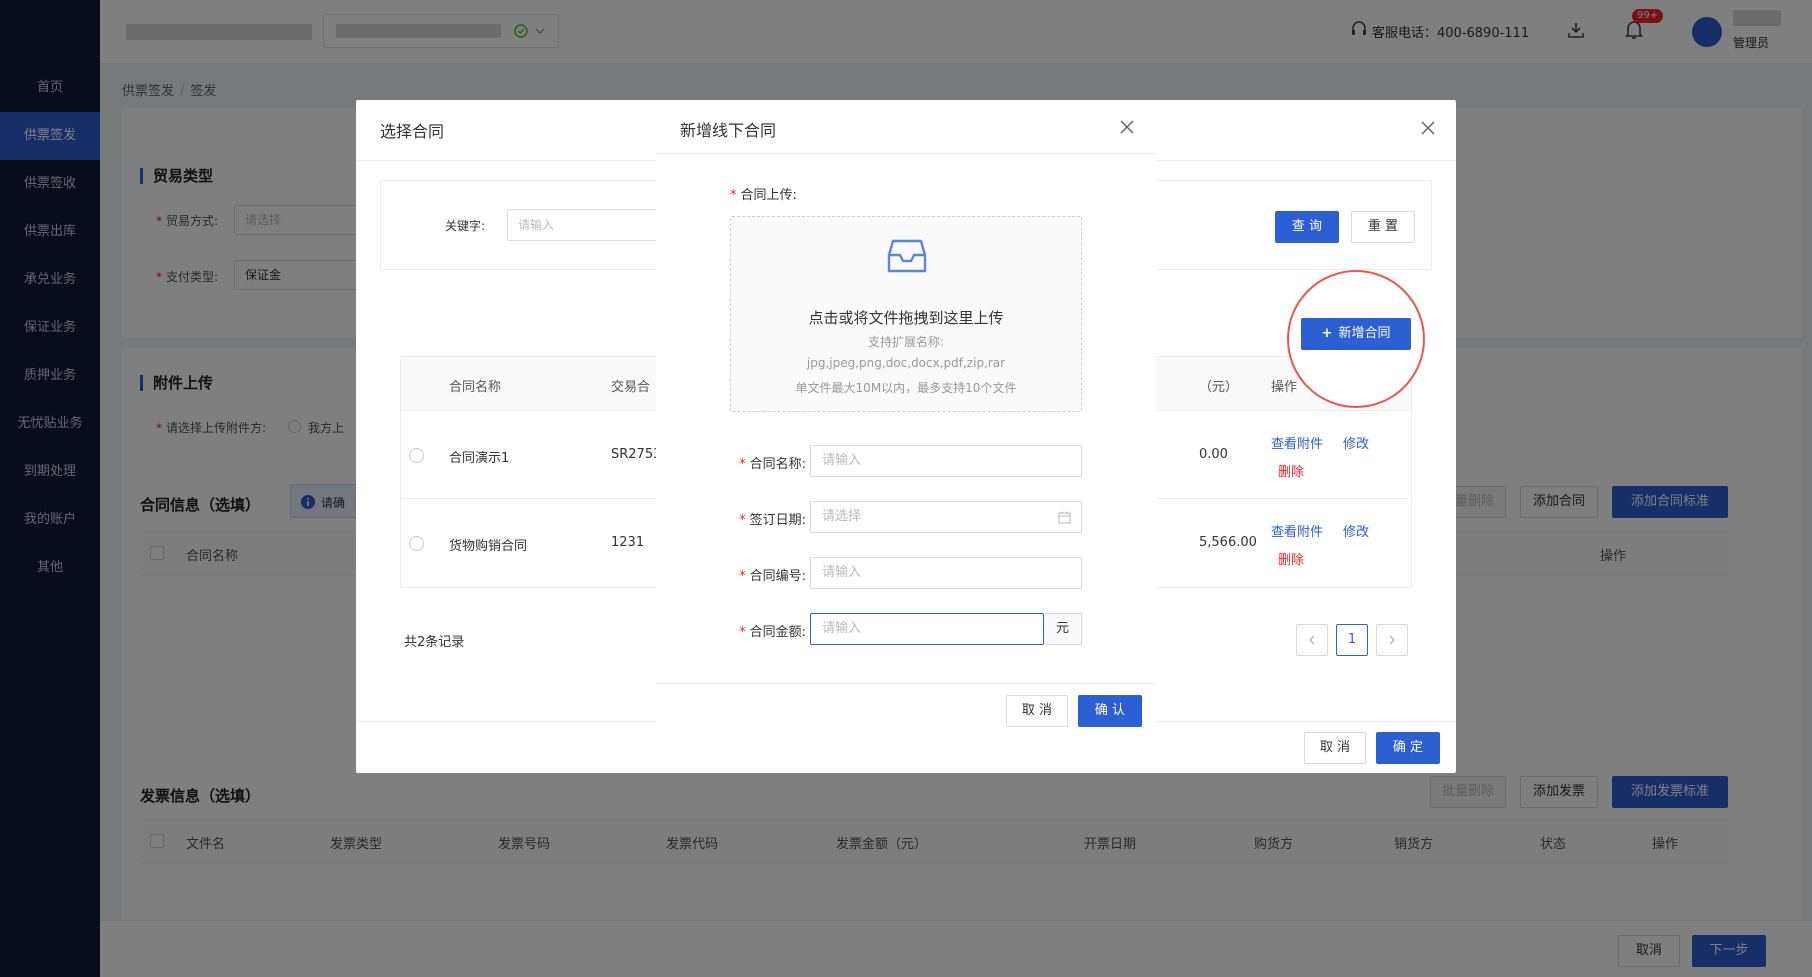 The image size is (1812, 977). Describe the element at coordinates (1383, 227) in the screenshot. I see `reset-button: 重 置` at that location.